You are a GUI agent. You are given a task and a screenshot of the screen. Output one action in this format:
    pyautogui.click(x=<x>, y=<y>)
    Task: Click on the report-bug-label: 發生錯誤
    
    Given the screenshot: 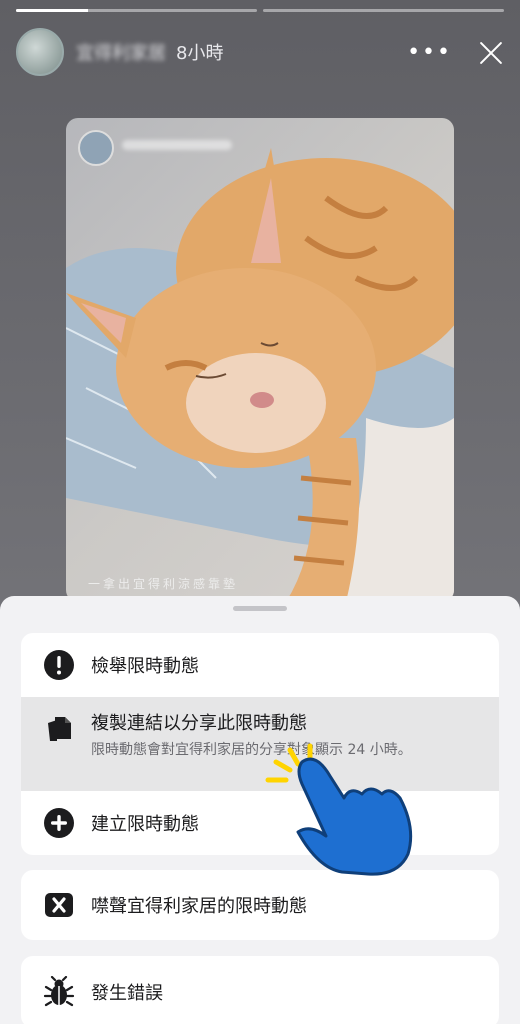 What is the action you would take?
    pyautogui.click(x=127, y=993)
    